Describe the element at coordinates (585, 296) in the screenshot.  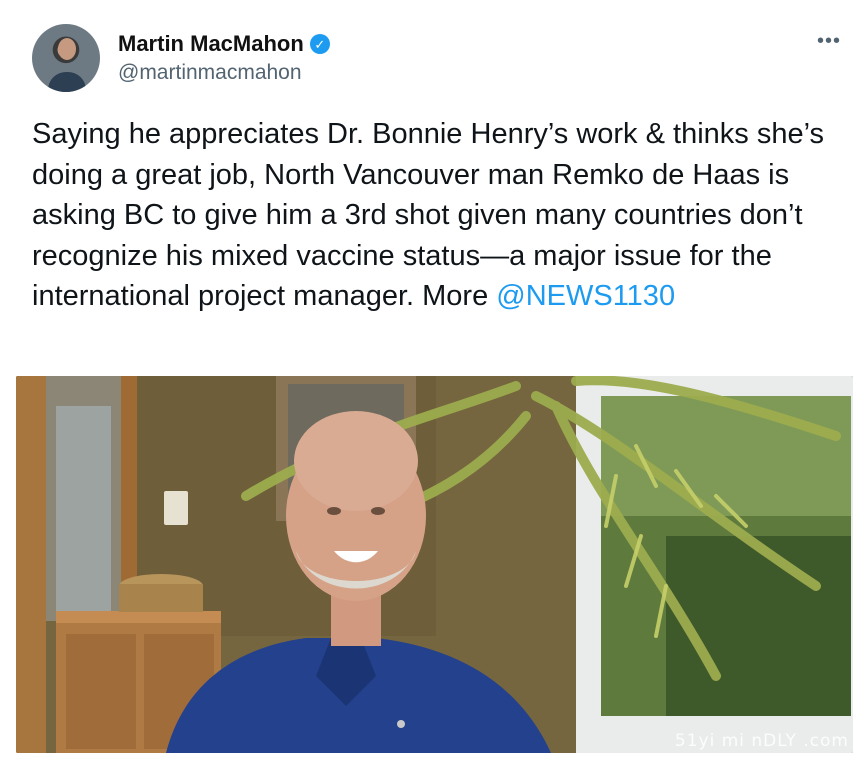
I see `mention-link: @NEWS1130` at that location.